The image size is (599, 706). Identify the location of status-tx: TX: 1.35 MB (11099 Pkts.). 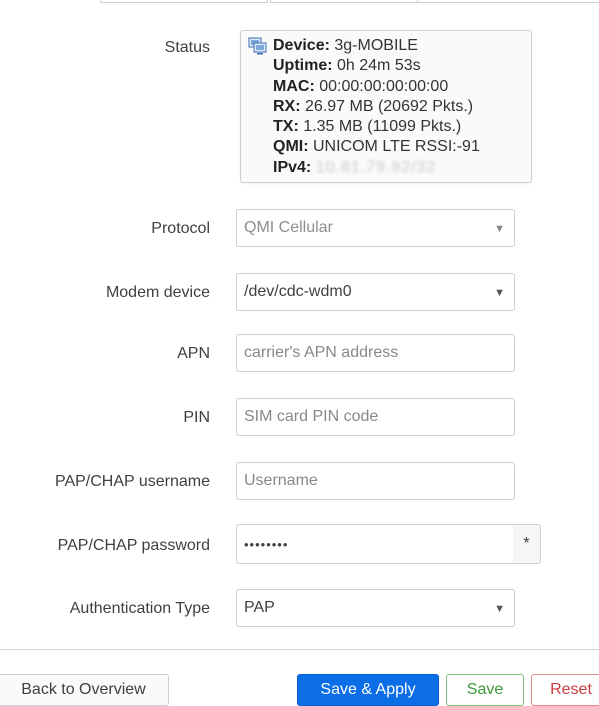
(367, 127).